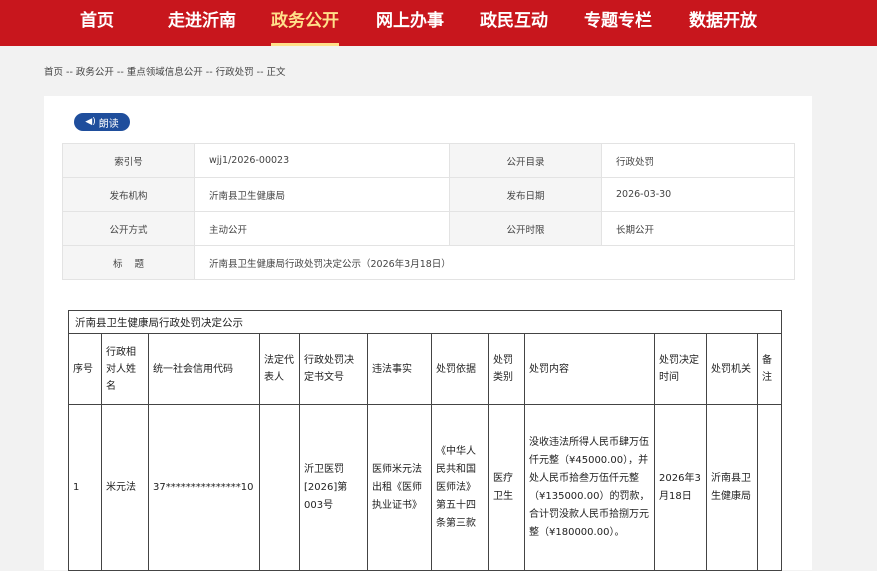 Image resolution: width=877 pixels, height=571 pixels. I want to click on meta-value-title: 沂南县卫生健康局行政处罚决定公示（2026年3月18日）, so click(494, 262).